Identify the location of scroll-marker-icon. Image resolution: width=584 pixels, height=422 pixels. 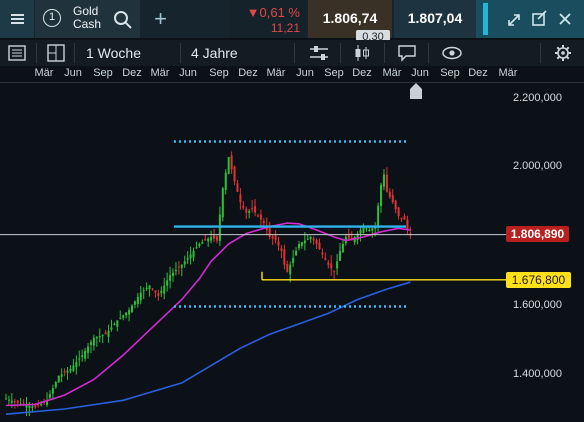
(416, 91).